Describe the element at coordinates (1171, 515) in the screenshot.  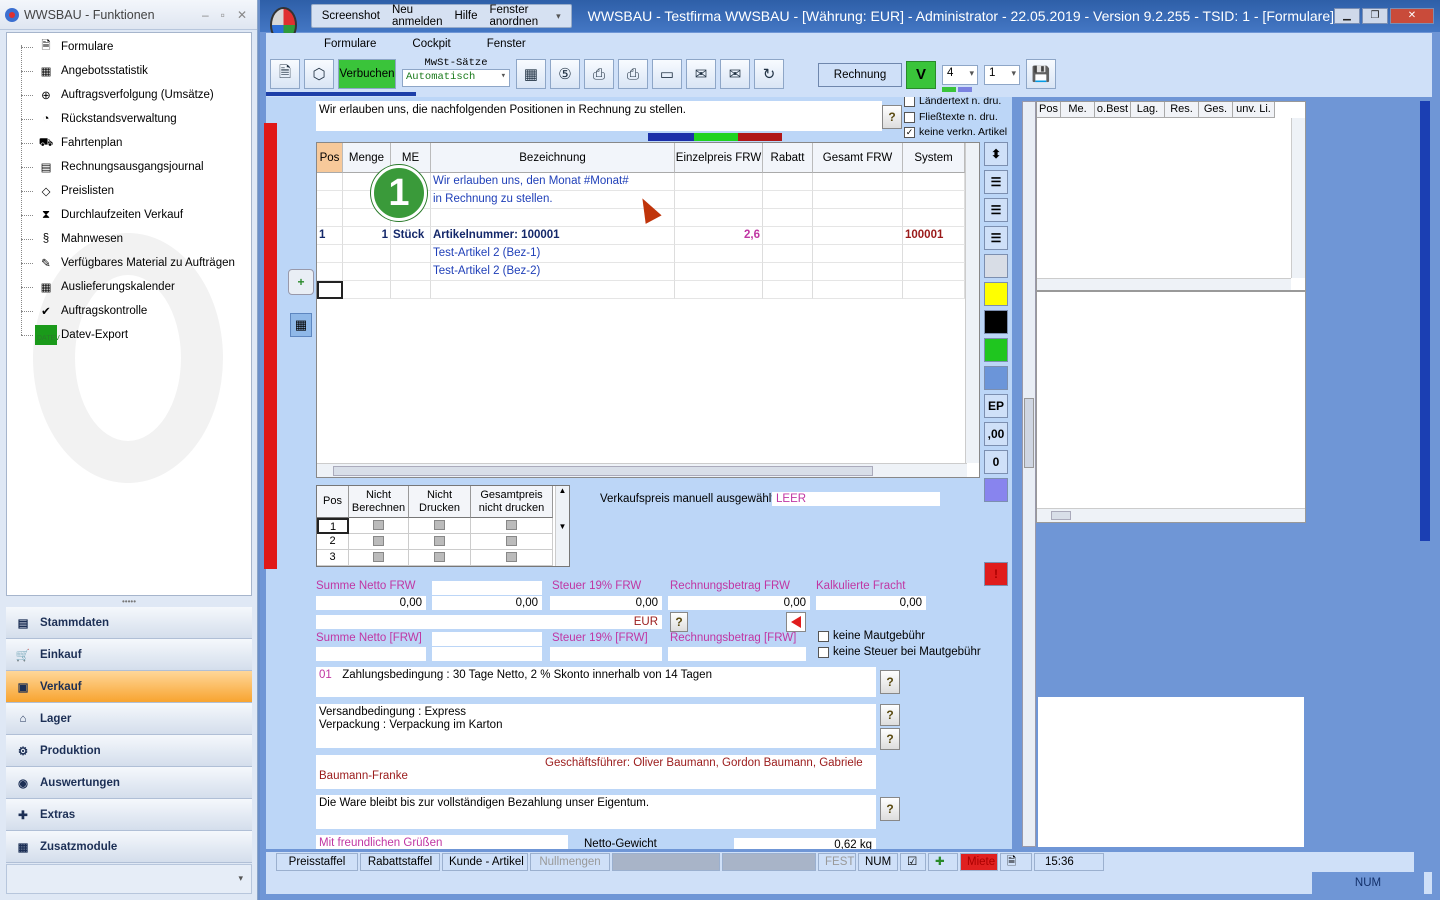
I see `stock-detail-hscroll` at that location.